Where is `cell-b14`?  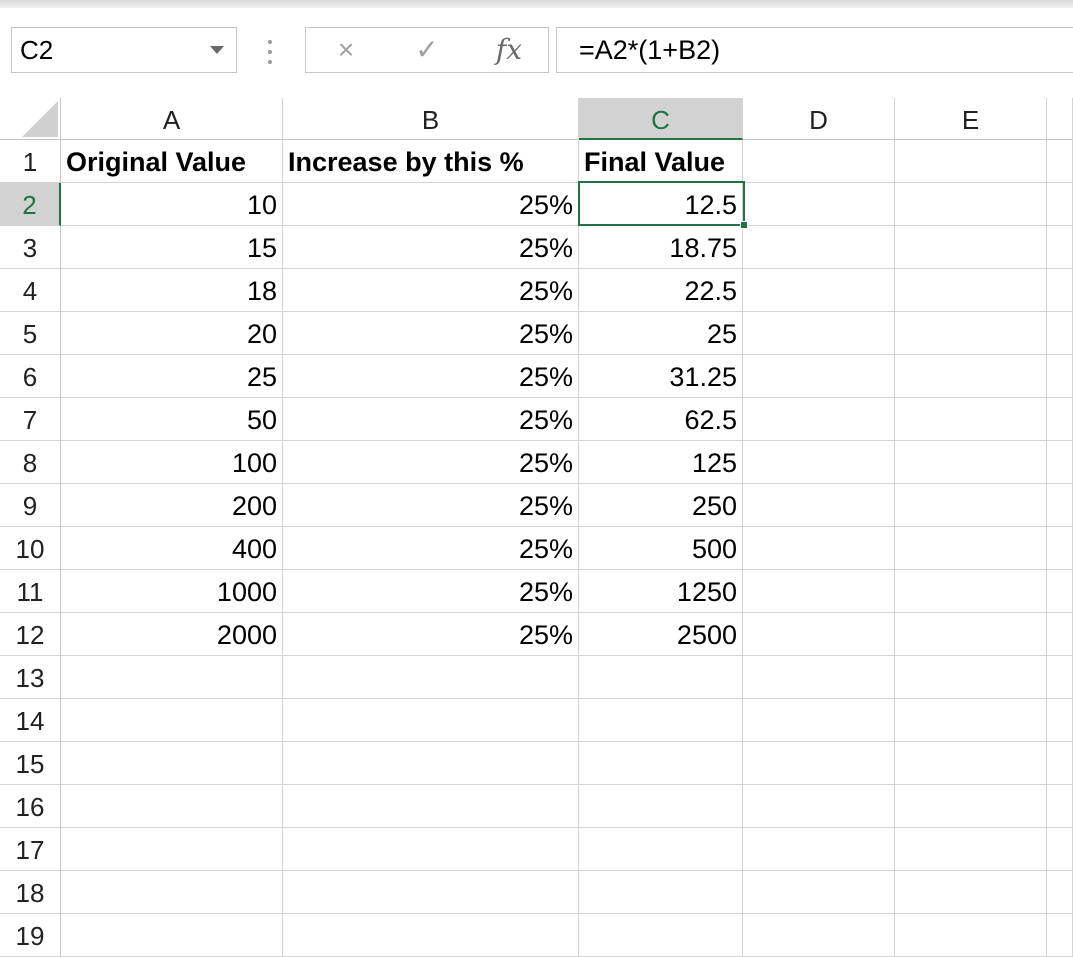
cell-b14 is located at coordinates (431, 720).